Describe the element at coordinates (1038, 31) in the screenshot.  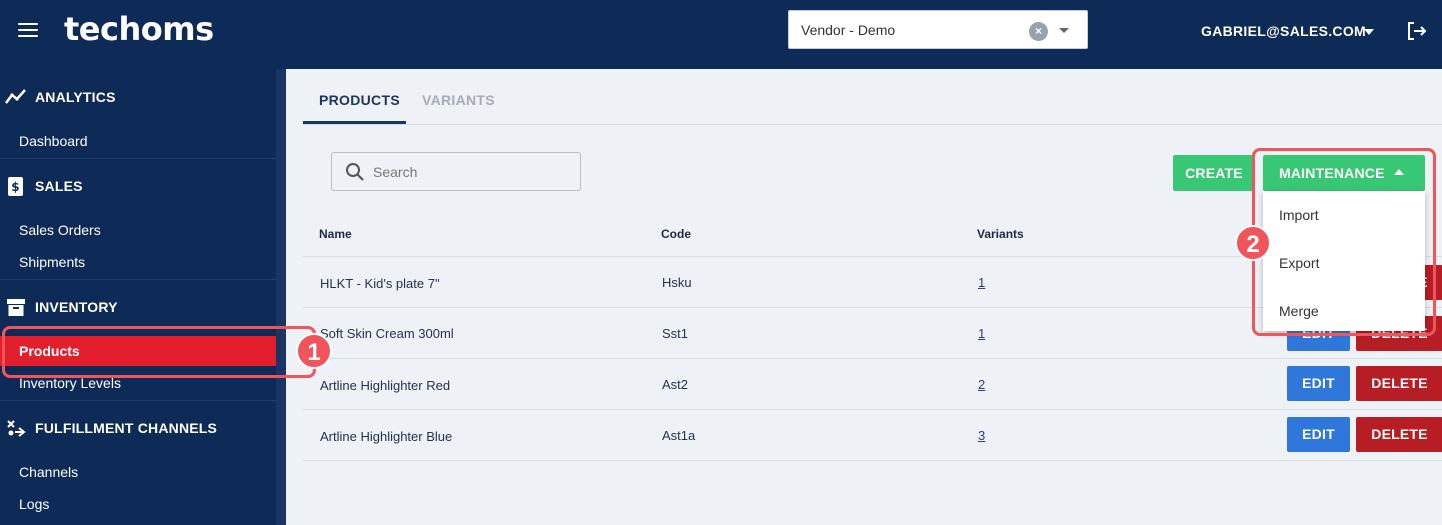
I see `clear-icon: ×` at that location.